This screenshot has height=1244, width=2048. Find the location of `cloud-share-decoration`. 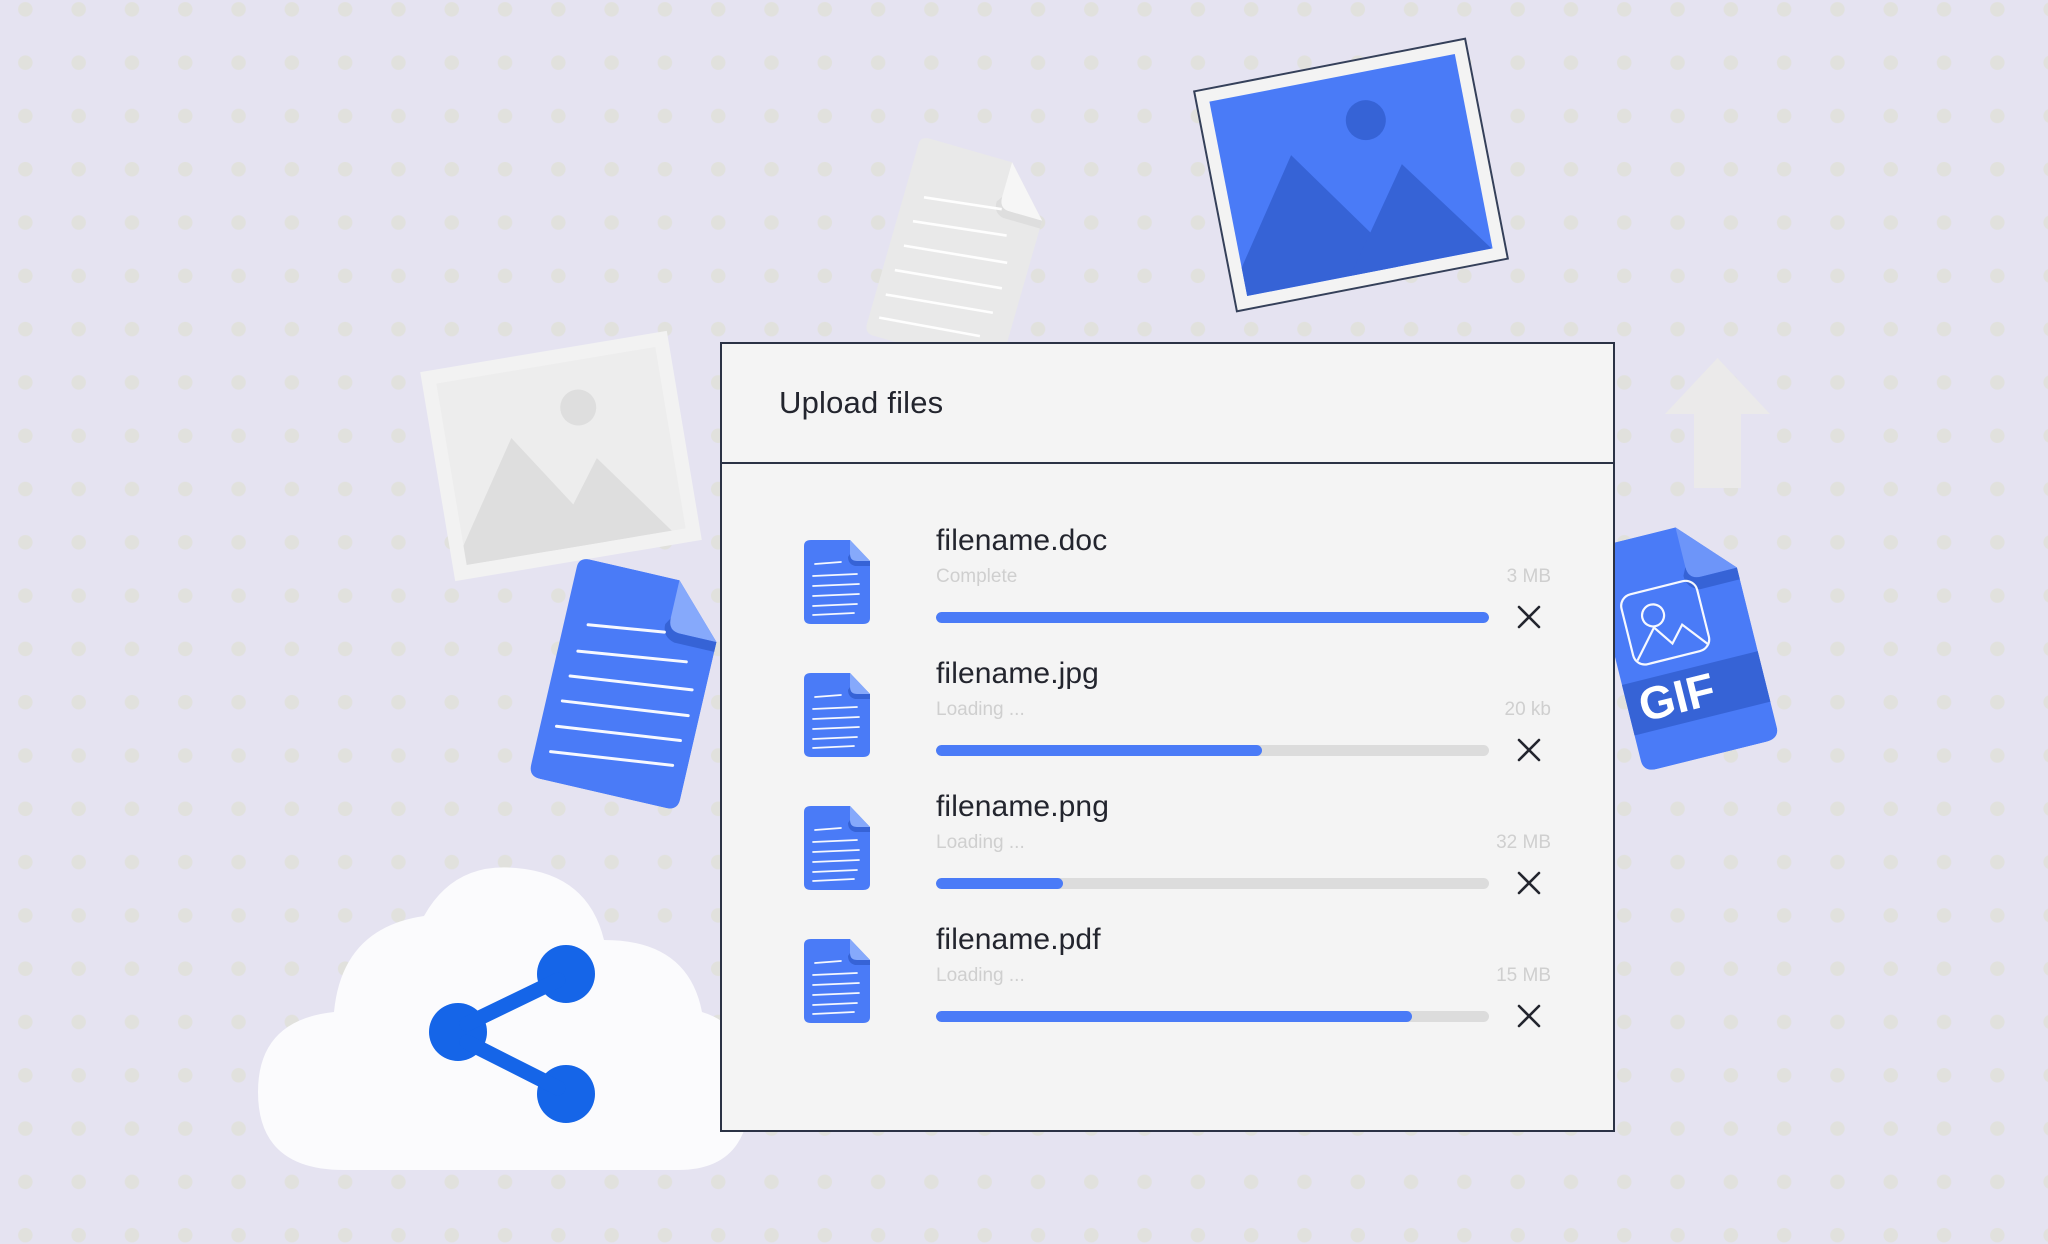

cloud-share-decoration is located at coordinates (504, 1016).